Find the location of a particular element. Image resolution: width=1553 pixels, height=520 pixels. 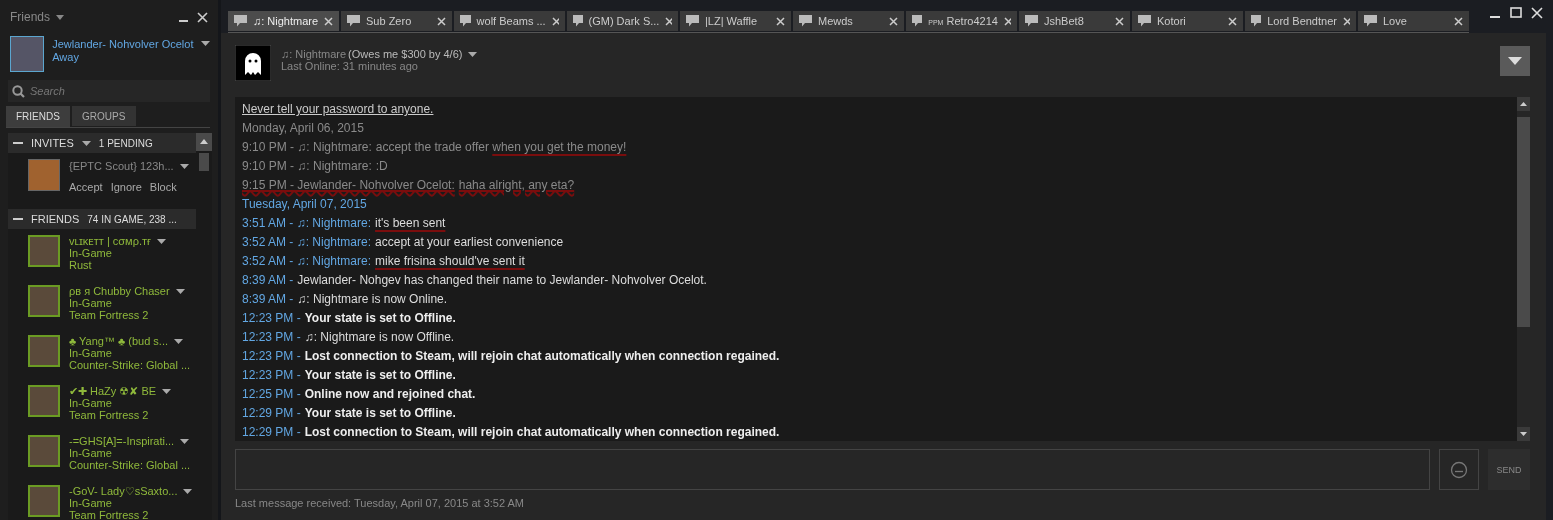

message-text: accept at your earliest convenience is located at coordinates (469, 242).